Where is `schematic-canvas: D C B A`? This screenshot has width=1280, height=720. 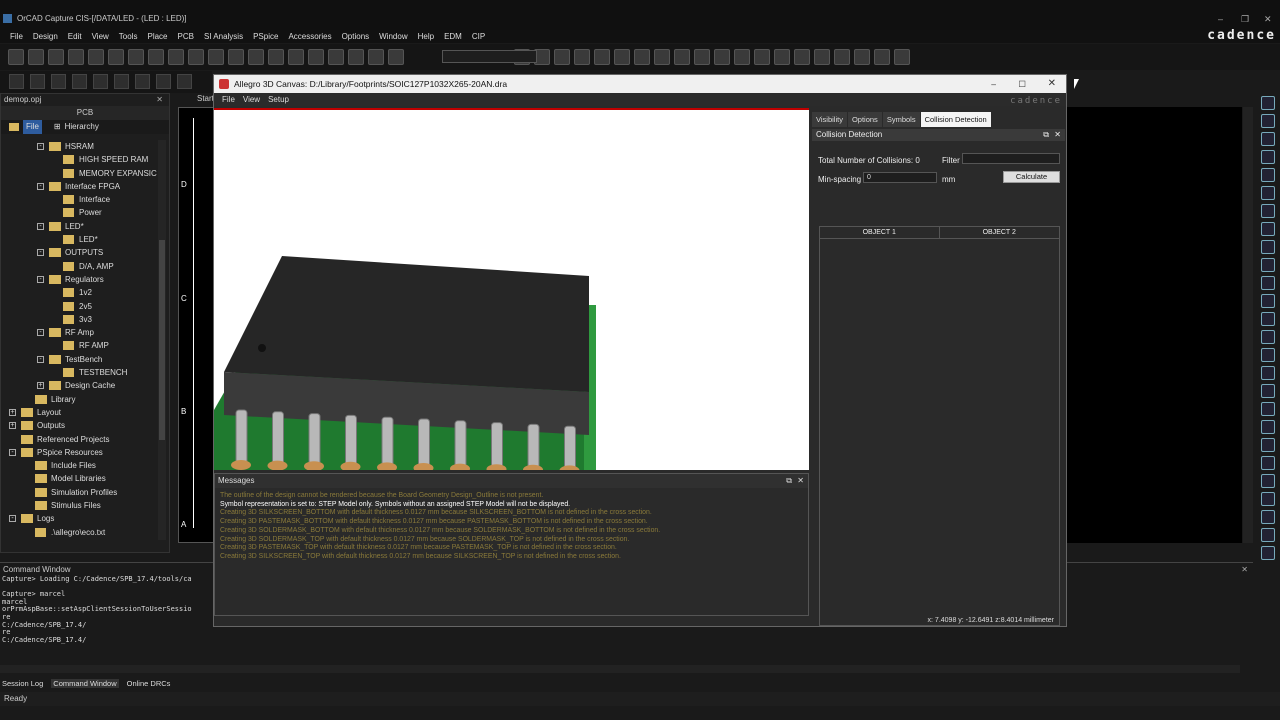 schematic-canvas: D C B A is located at coordinates (196, 325).